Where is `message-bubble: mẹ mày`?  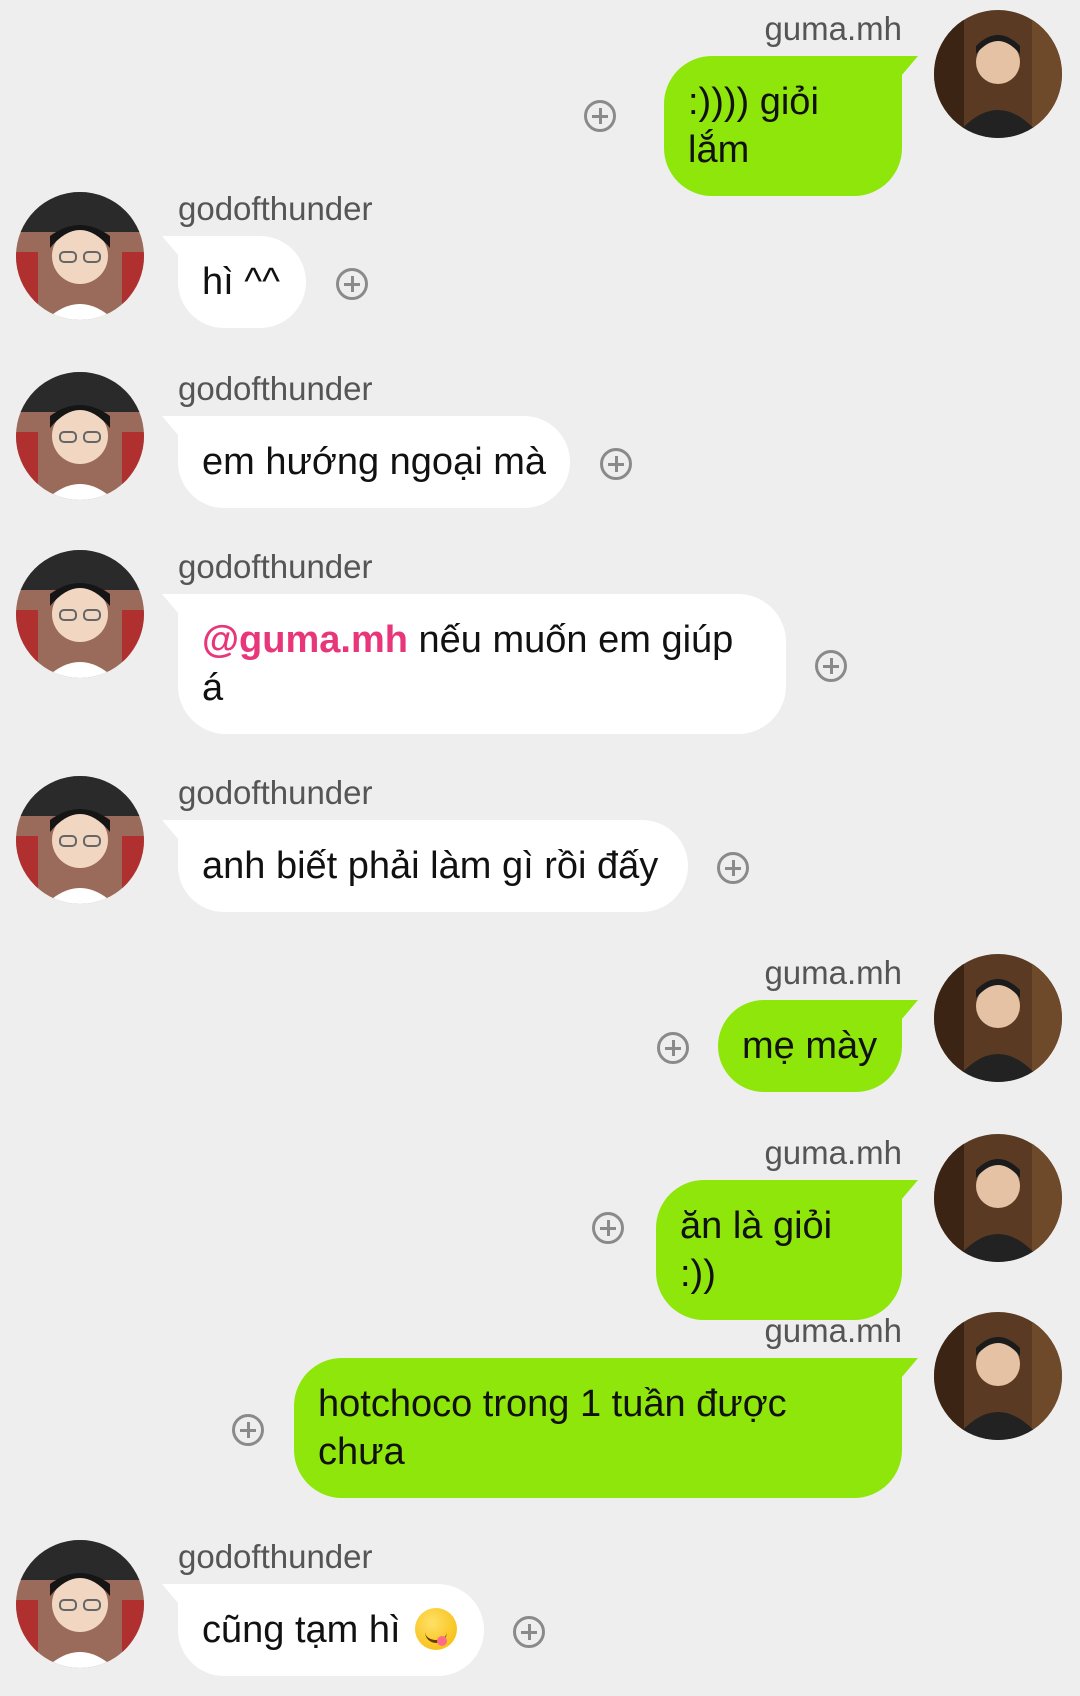
message-bubble: mẹ mày is located at coordinates (818, 1046).